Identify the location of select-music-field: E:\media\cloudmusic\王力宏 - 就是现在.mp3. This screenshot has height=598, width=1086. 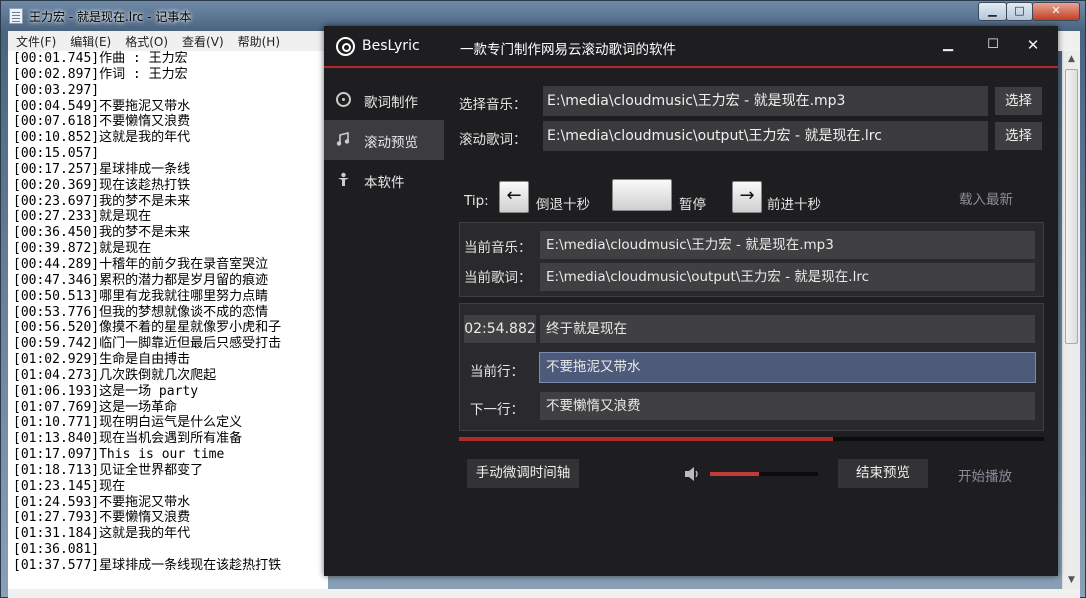
(765, 101).